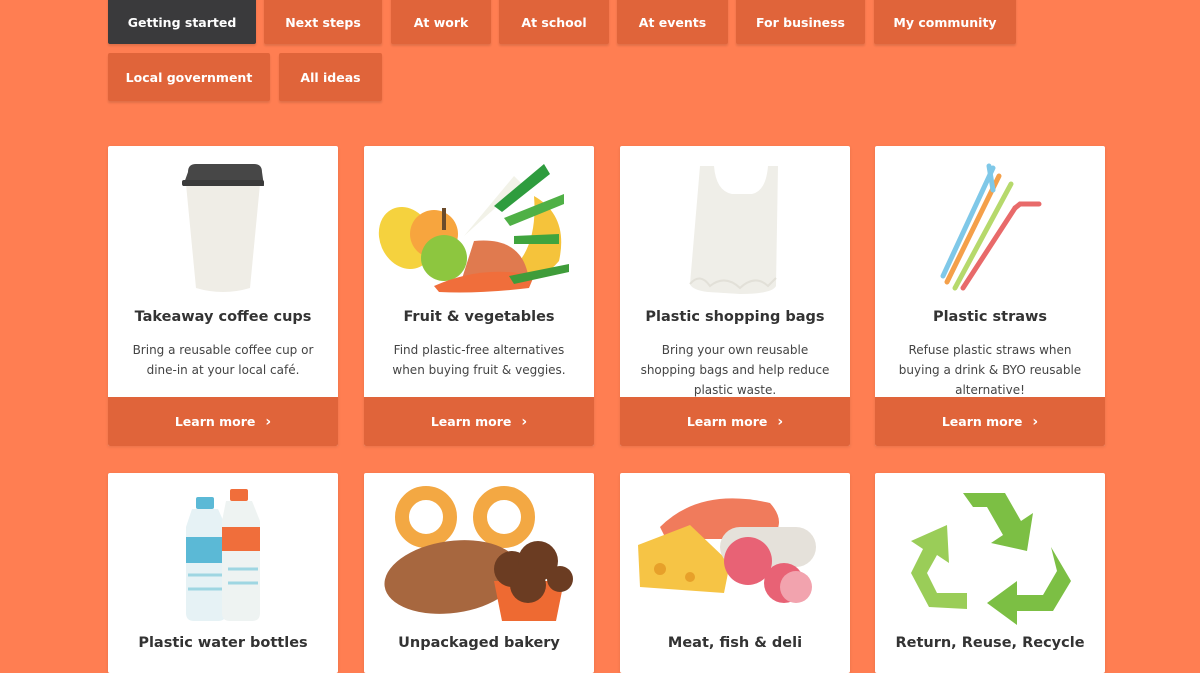  I want to click on card-title: Unpackaged bakery, so click(479, 643).